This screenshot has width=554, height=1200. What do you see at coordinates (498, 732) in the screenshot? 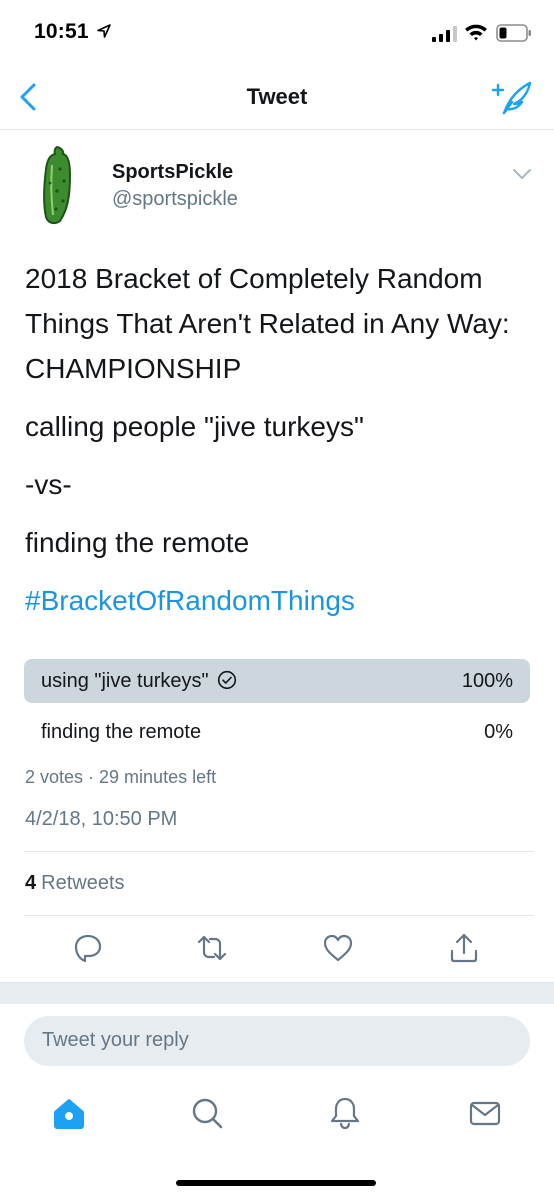
I see `poll-option-percent: 0%` at bounding box center [498, 732].